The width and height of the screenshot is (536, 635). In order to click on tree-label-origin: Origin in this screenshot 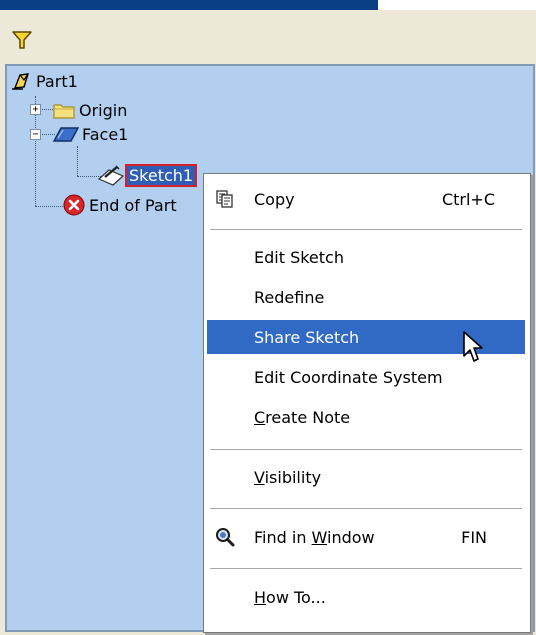, I will do `click(103, 110)`.